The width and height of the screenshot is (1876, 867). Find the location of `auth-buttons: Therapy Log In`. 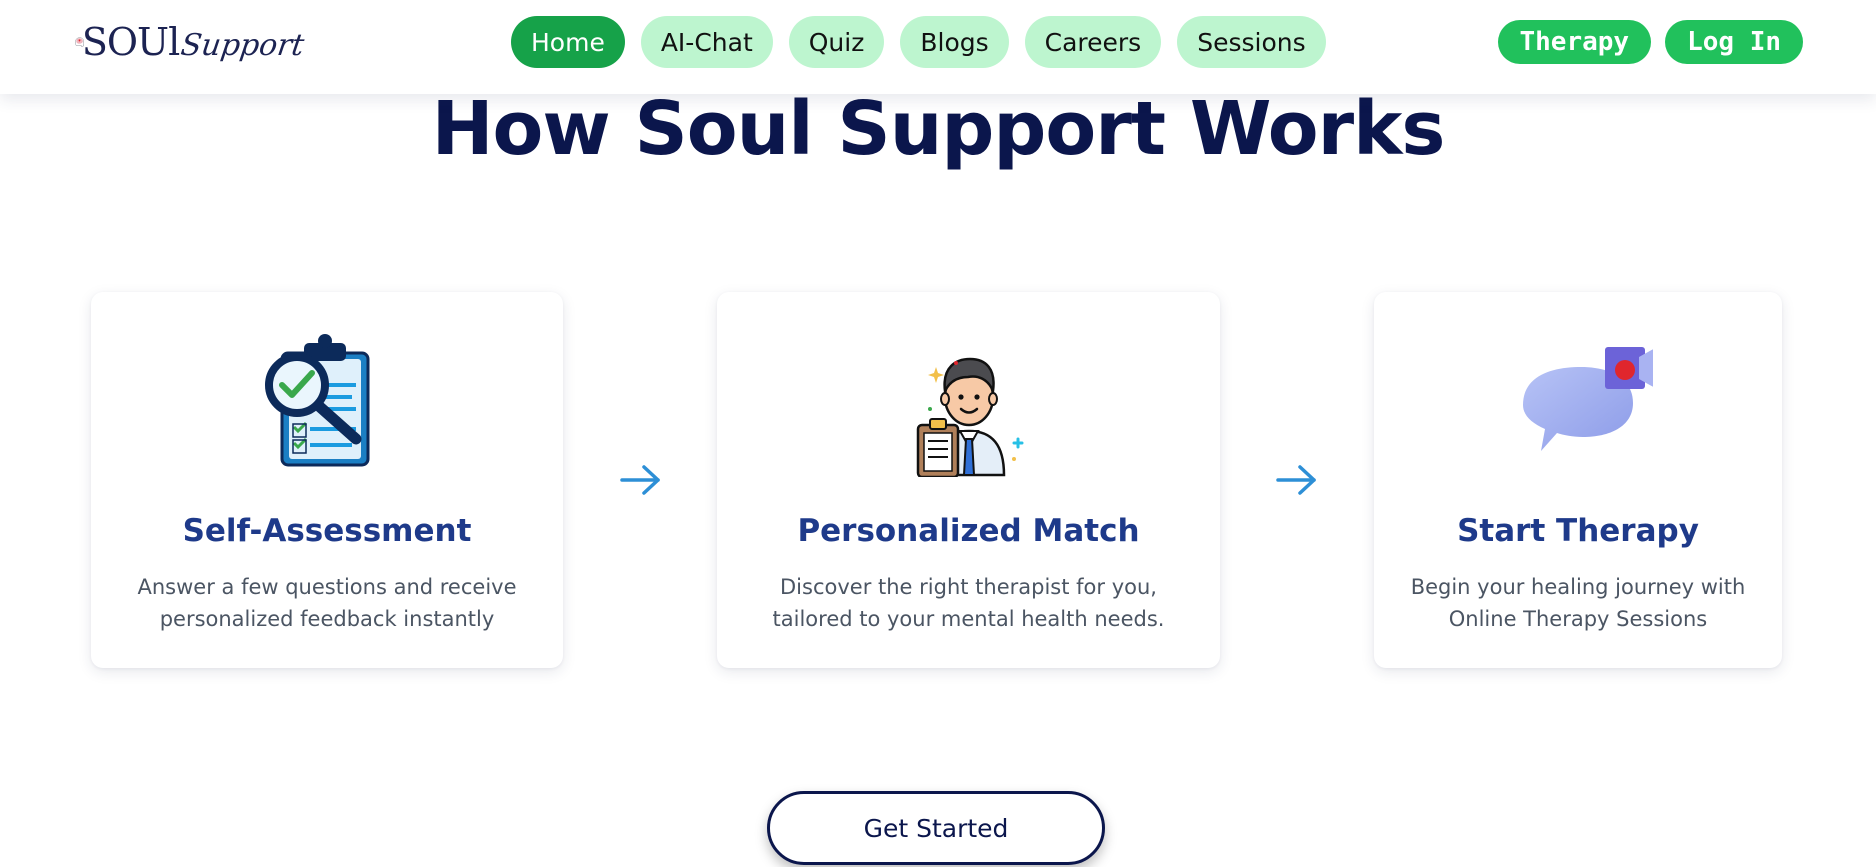

auth-buttons: Therapy Log In is located at coordinates (1650, 42).